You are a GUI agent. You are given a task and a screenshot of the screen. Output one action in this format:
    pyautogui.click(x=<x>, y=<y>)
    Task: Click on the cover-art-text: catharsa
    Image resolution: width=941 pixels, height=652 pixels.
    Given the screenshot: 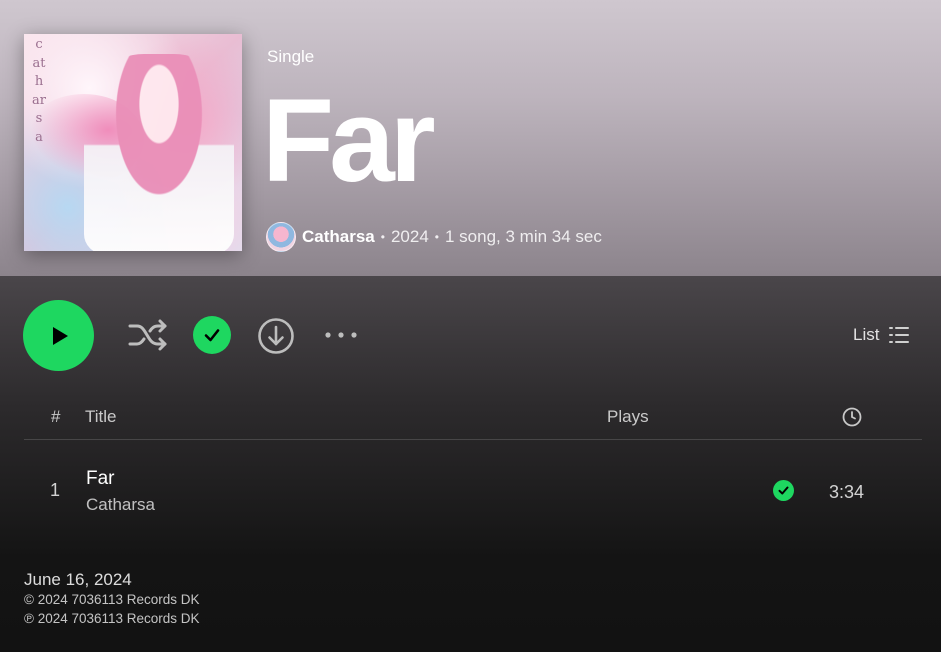 What is the action you would take?
    pyautogui.click(x=39, y=91)
    